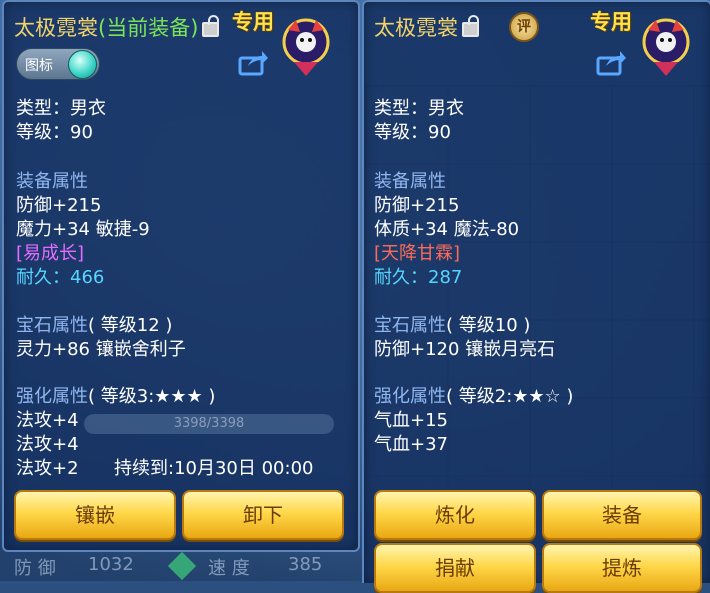 This screenshot has width=710, height=593. What do you see at coordinates (465, 349) in the screenshot?
I see `gem-attr: 防御+120 镶嵌月亮石` at bounding box center [465, 349].